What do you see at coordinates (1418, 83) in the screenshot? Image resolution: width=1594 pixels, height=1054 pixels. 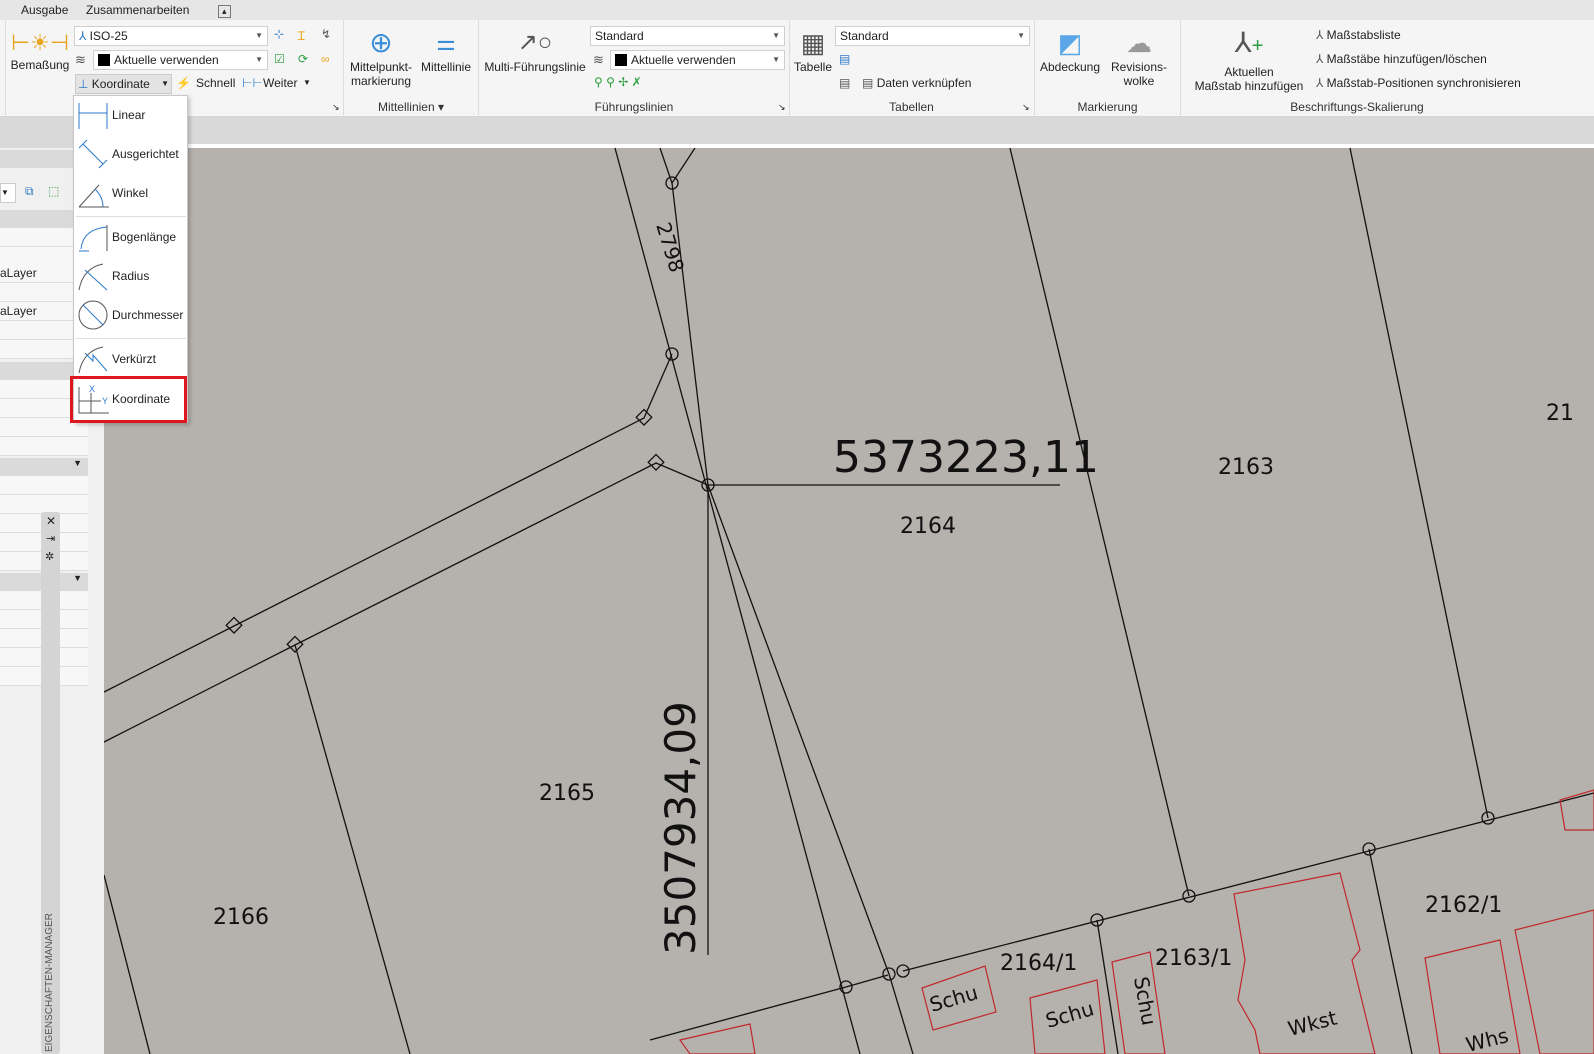 I see `sync-scale-positions-button: ⅄ Maßstab-Positionen synchronisieren` at bounding box center [1418, 83].